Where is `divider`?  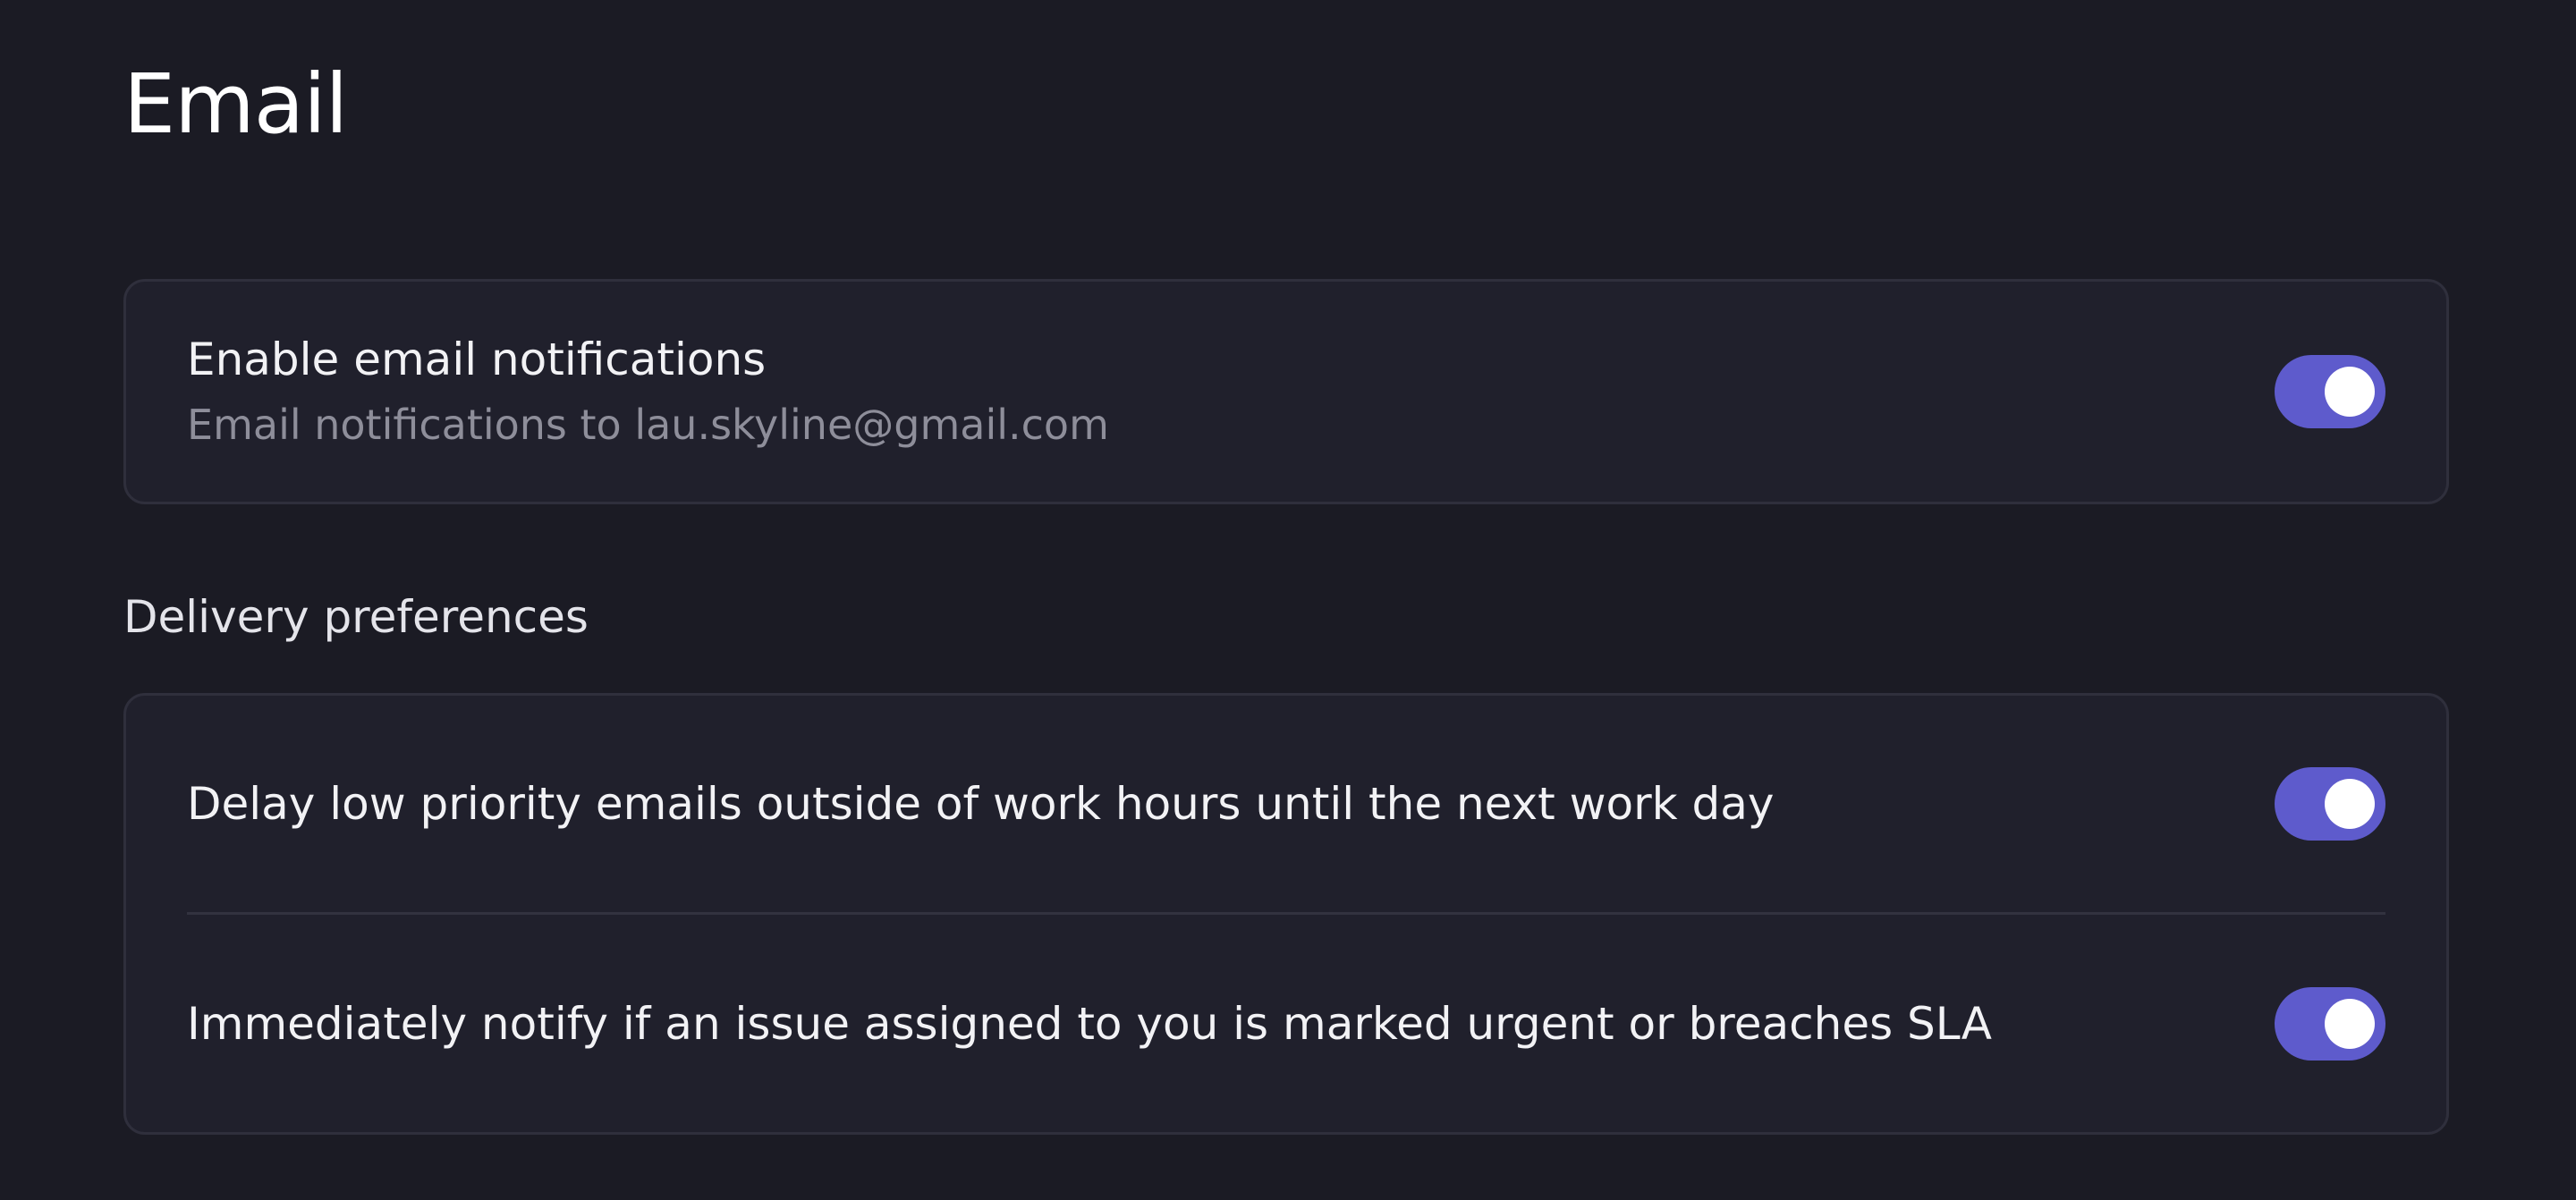 divider is located at coordinates (1286, 914).